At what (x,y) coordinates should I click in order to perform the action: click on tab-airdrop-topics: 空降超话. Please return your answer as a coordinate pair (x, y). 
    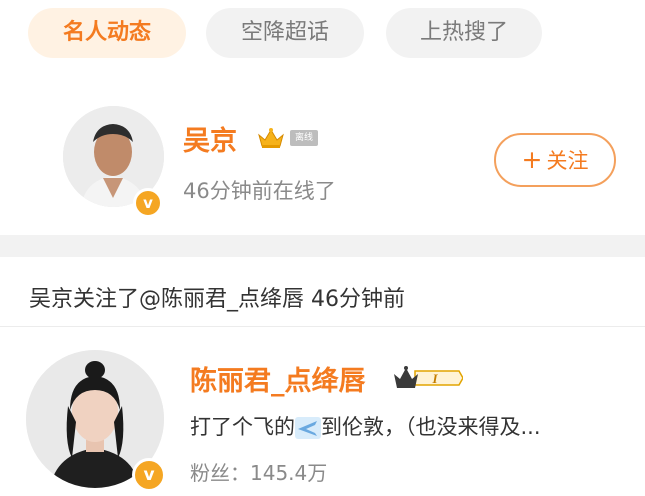
    Looking at the image, I should click on (285, 33).